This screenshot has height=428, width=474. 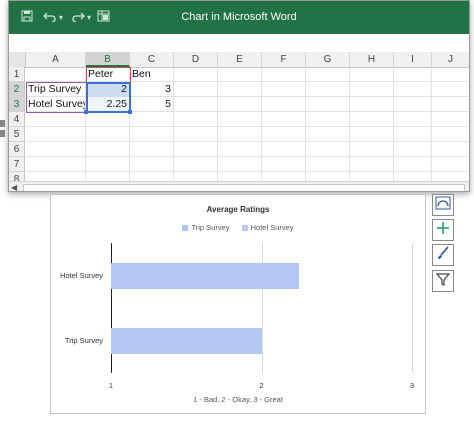 What do you see at coordinates (443, 205) in the screenshot?
I see `chart-layout-button` at bounding box center [443, 205].